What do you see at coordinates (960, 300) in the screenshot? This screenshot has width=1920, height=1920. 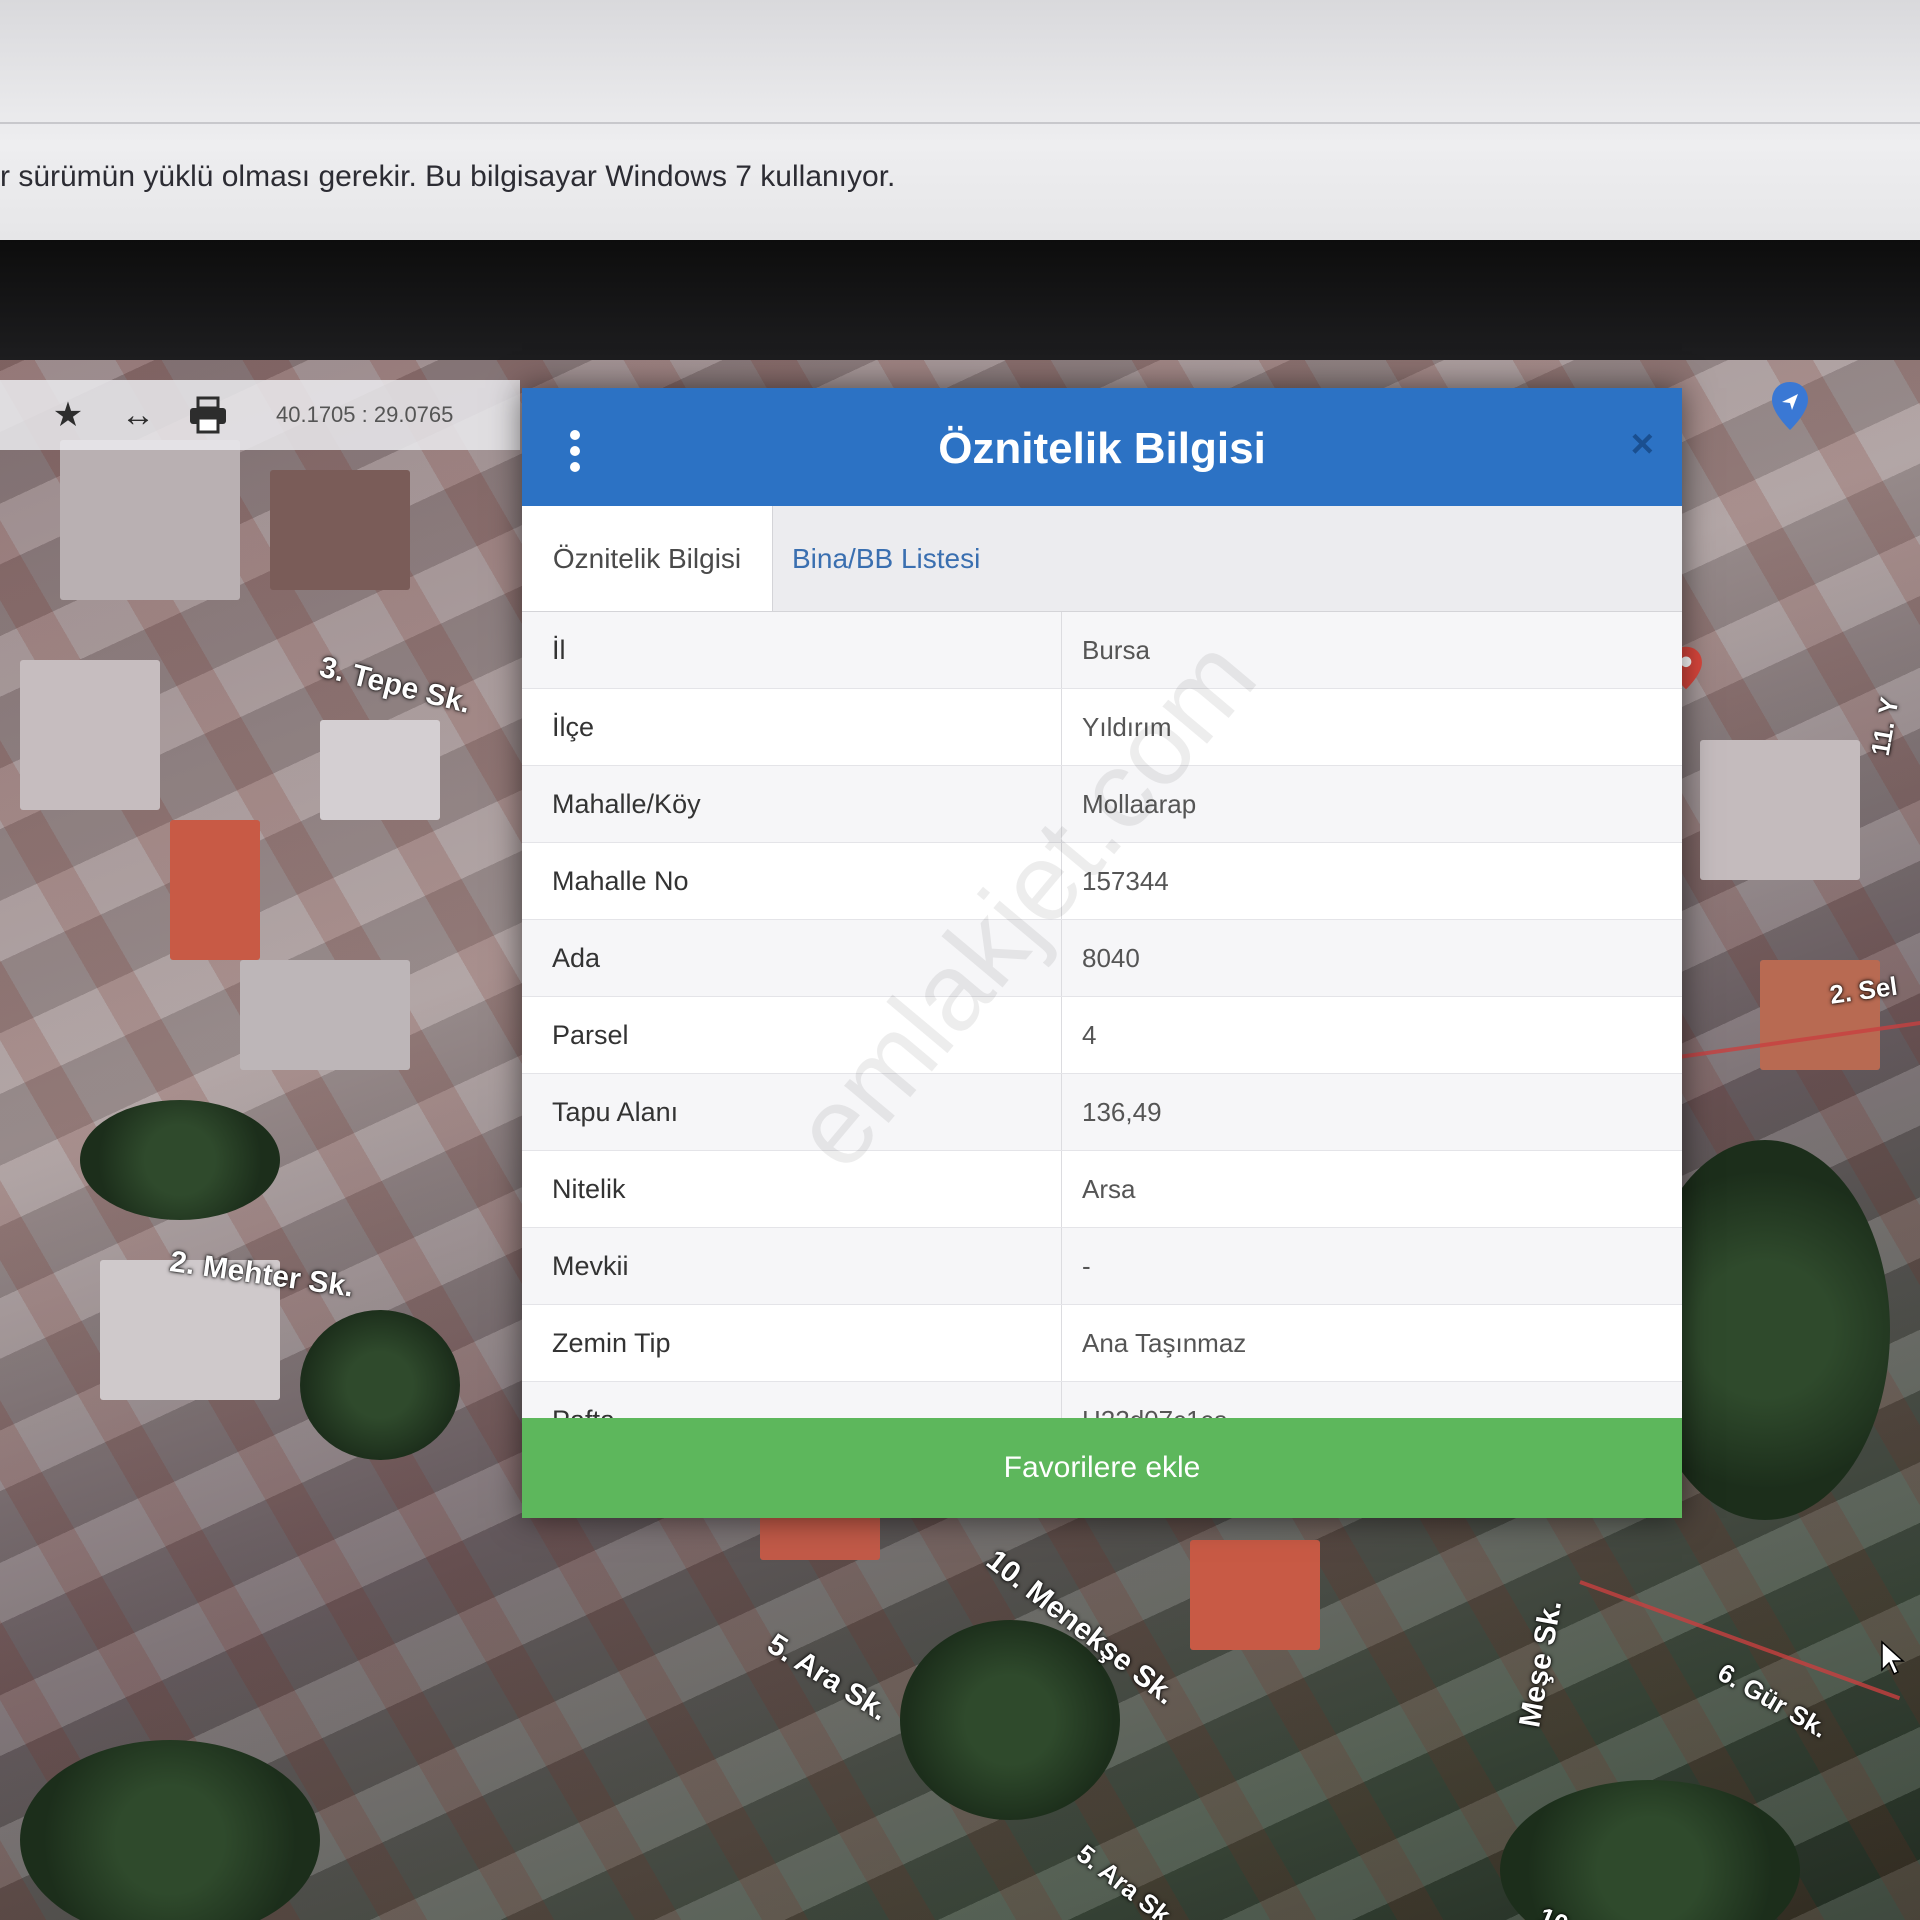 I see `monitor-bezel` at bounding box center [960, 300].